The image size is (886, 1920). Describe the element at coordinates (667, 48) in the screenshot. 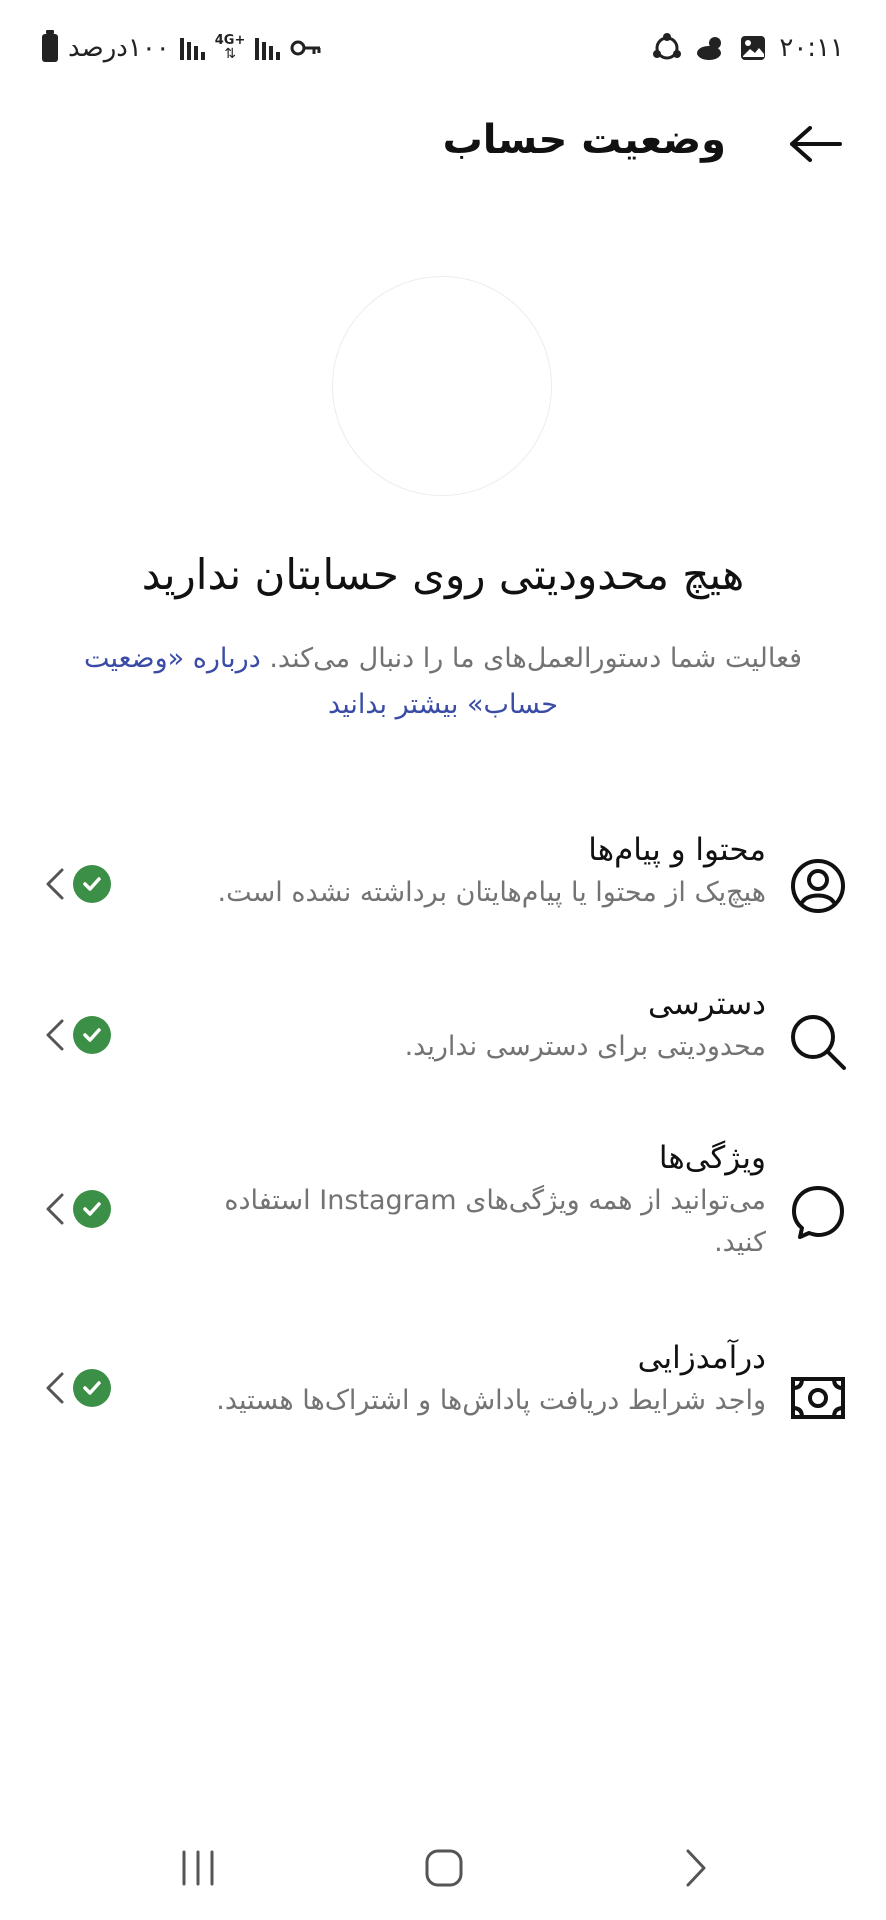

I see `sync-icon` at that location.